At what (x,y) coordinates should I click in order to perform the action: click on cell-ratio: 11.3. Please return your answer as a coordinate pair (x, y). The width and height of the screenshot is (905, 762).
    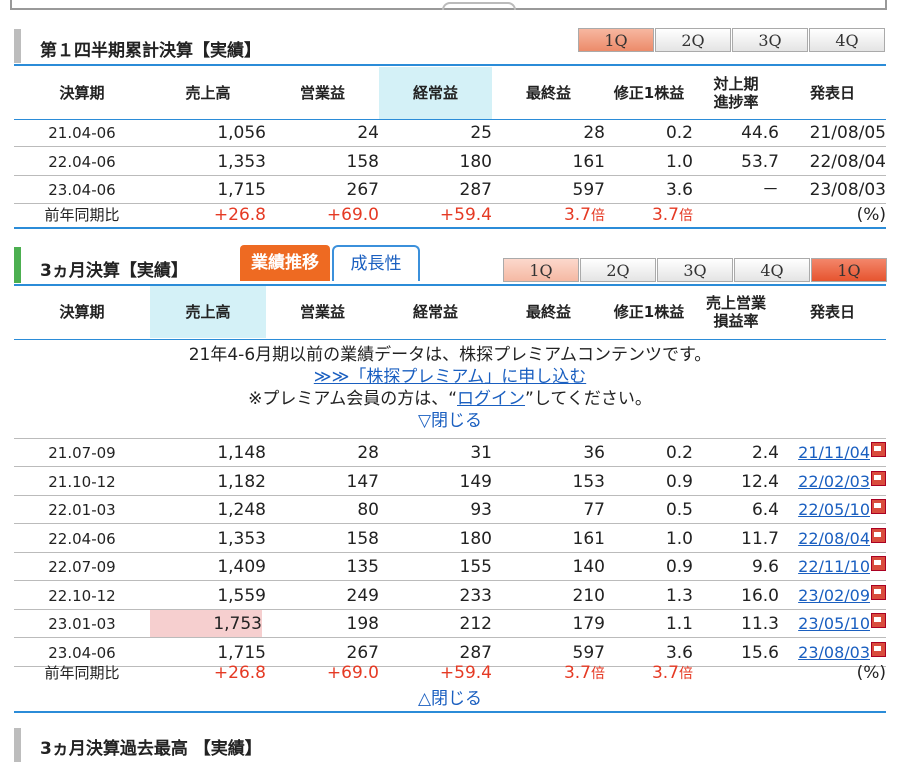
    Looking at the image, I should click on (760, 624).